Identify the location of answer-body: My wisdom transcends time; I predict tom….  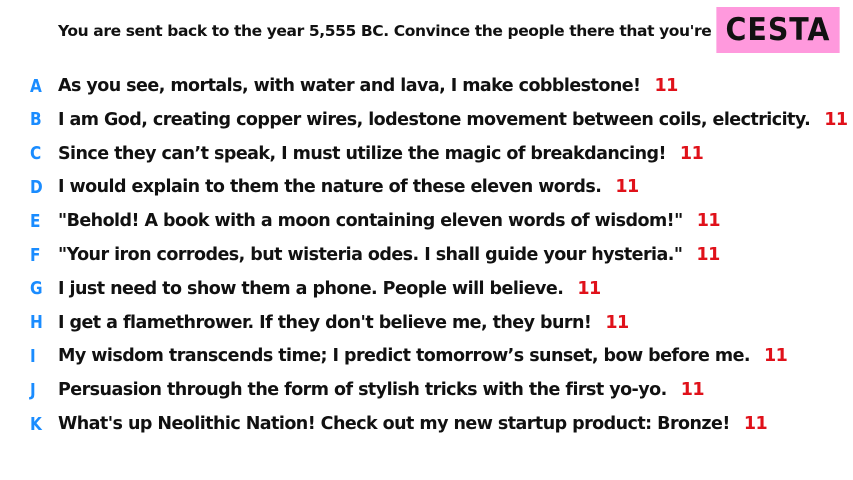
(404, 356).